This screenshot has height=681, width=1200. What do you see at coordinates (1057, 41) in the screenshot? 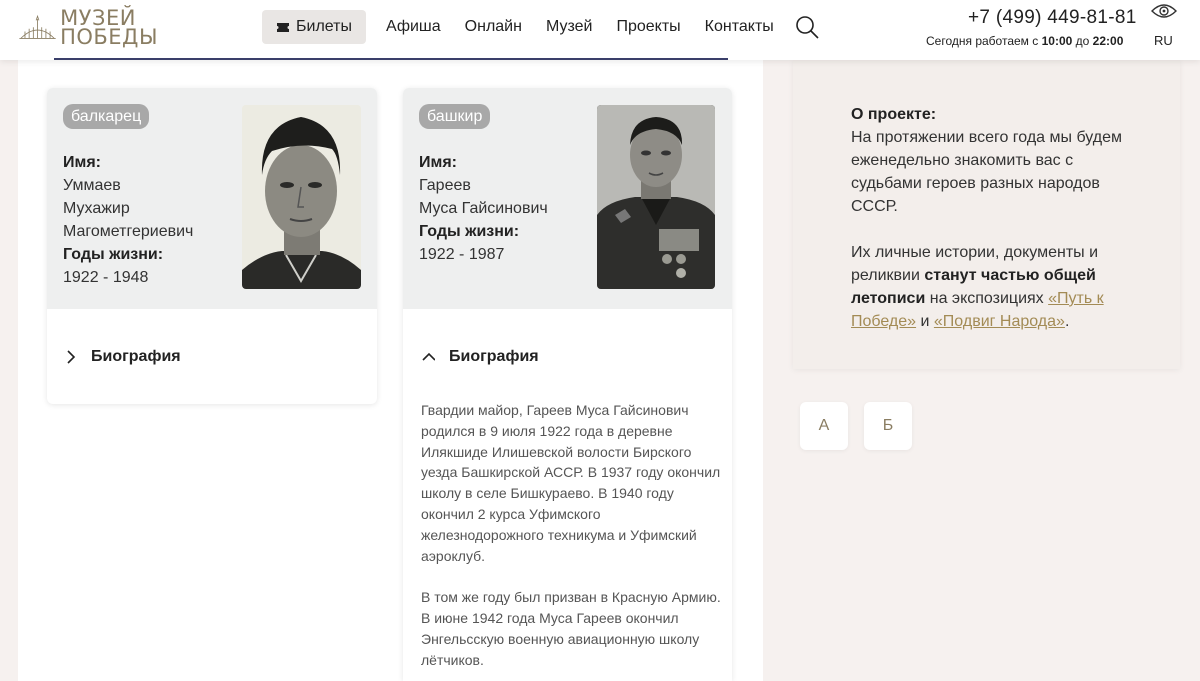
I see `hours-from: 10:00` at bounding box center [1057, 41].